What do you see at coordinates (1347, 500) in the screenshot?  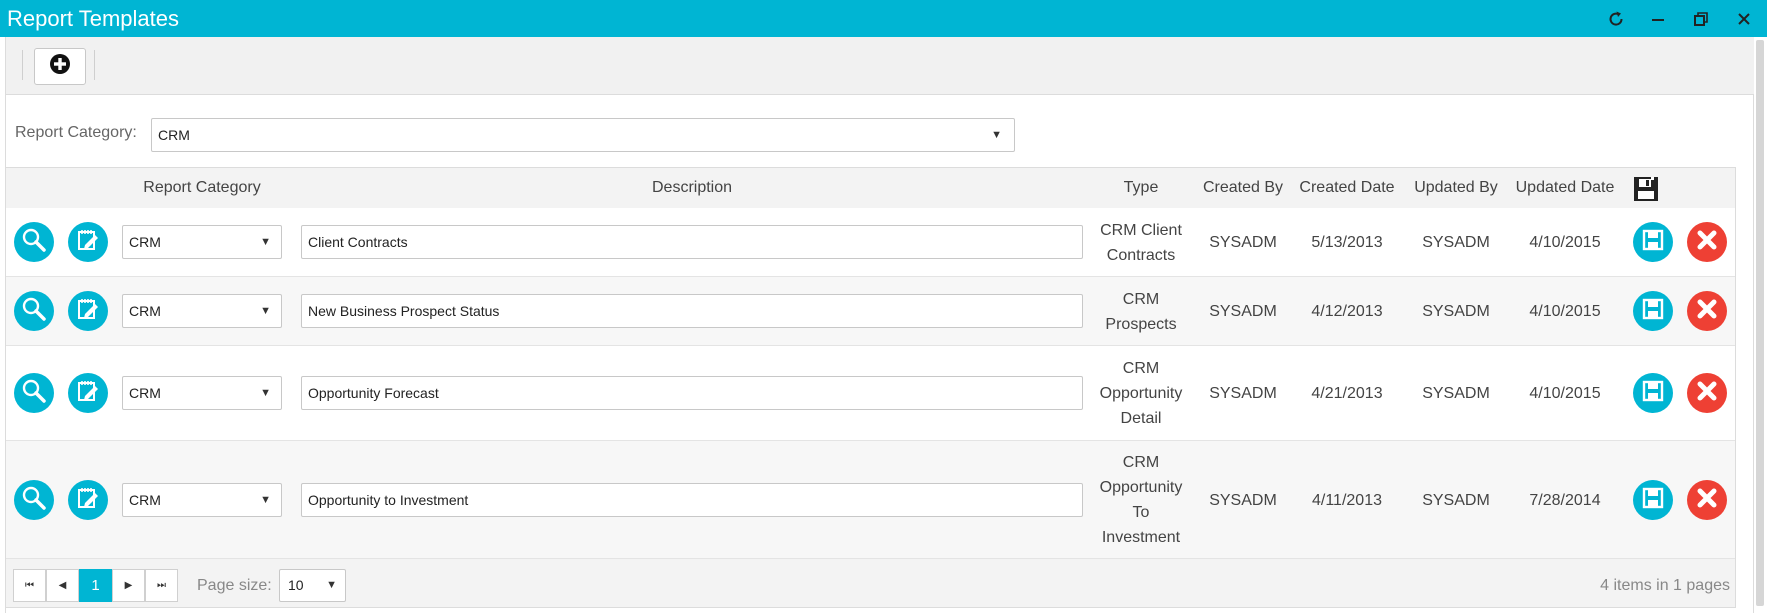 I see `row-created-date: 4/11/2013` at bounding box center [1347, 500].